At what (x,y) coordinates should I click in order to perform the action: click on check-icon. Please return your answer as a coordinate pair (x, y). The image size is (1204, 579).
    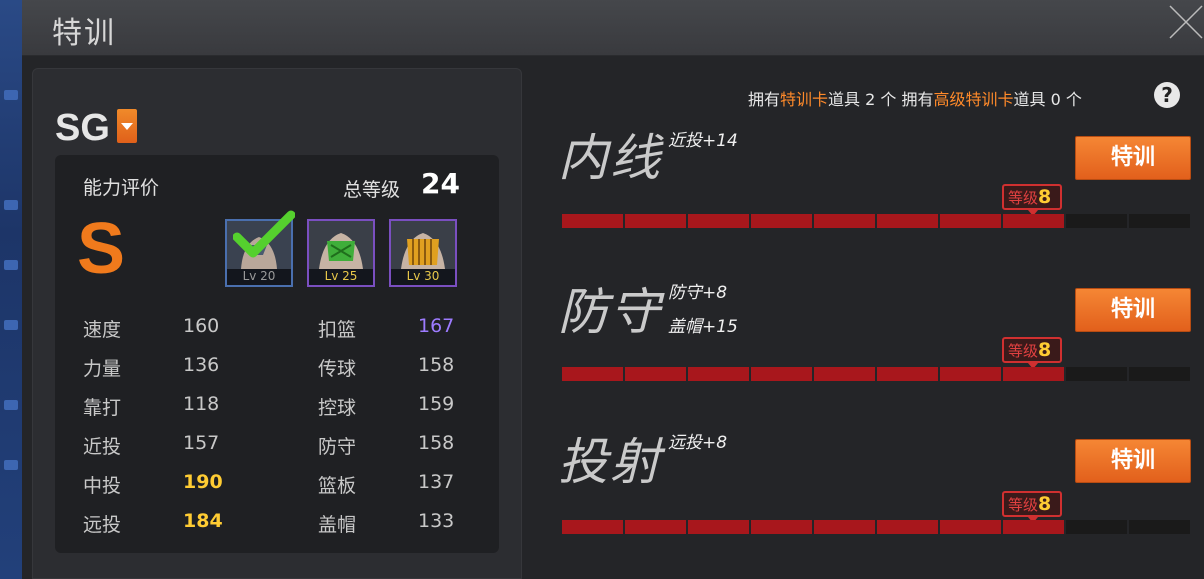
    Looking at the image, I should click on (264, 234).